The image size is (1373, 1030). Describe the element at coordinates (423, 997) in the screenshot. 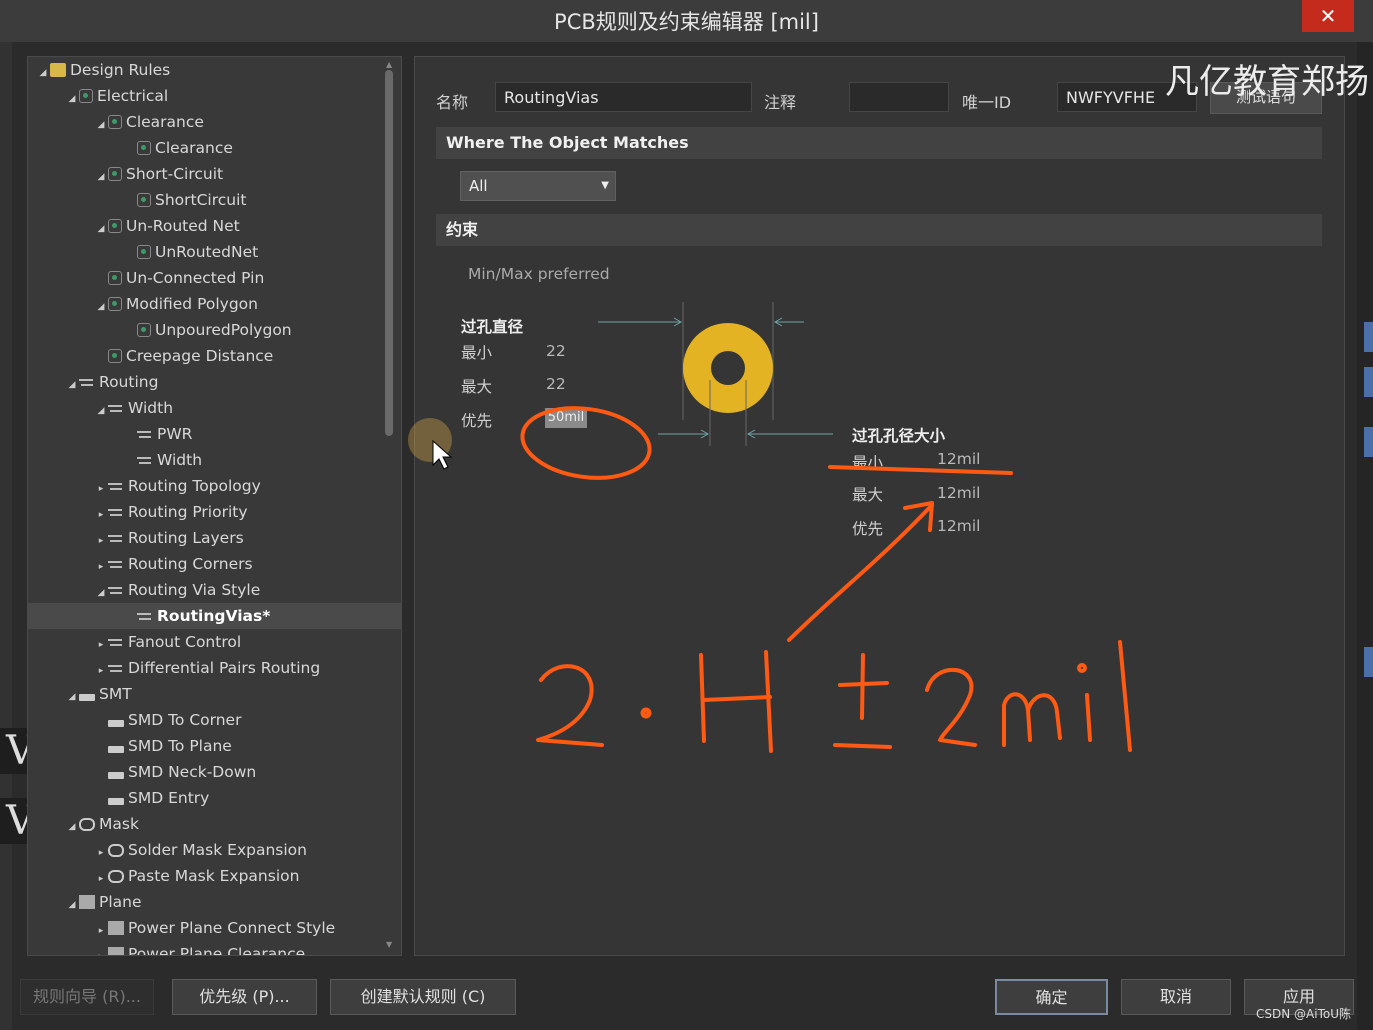

I see `create-default-rules-button: 创建默认规则 (C)` at that location.